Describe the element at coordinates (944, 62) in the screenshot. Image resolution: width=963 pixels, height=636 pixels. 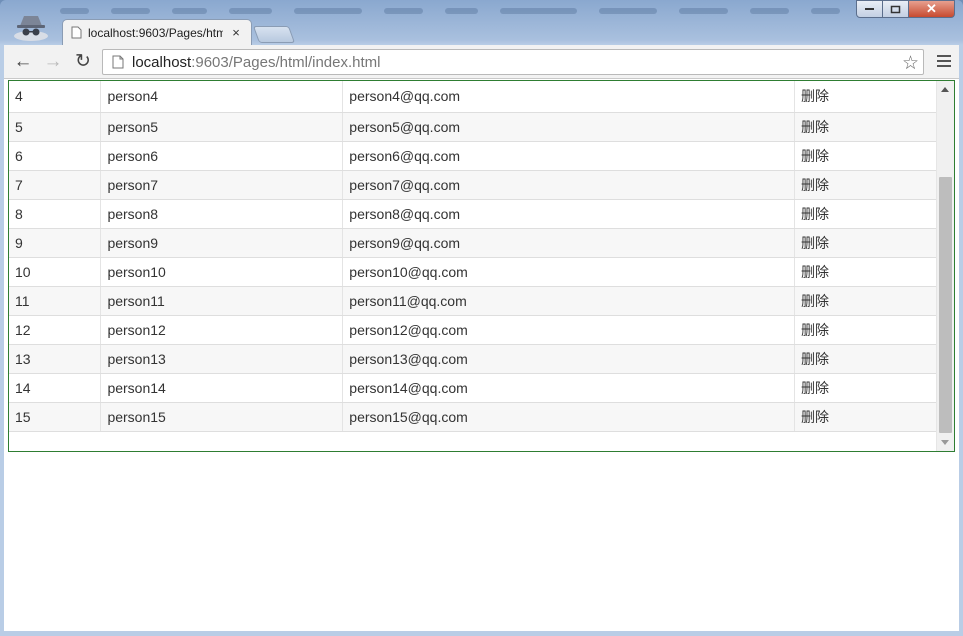
I see `menu-icon` at that location.